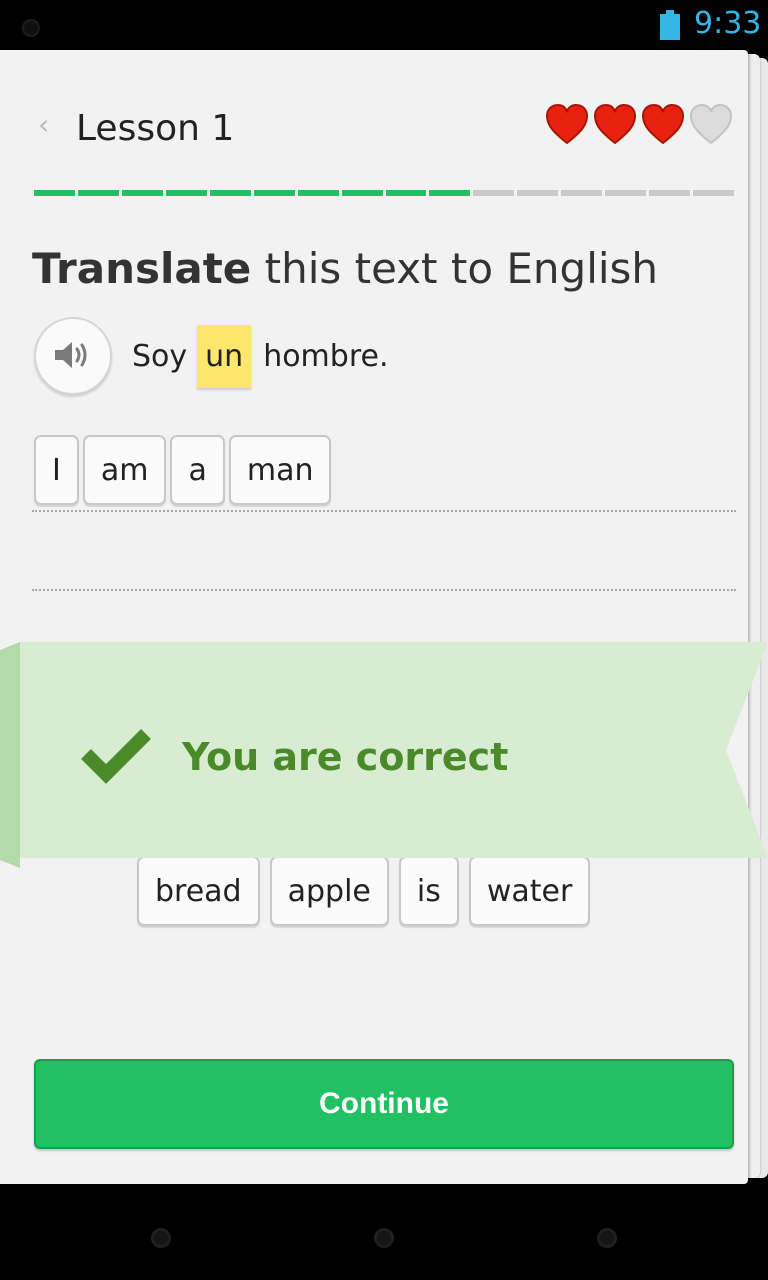 This screenshot has height=1280, width=768. Describe the element at coordinates (384, 1238) in the screenshot. I see `nav-home-icon` at that location.